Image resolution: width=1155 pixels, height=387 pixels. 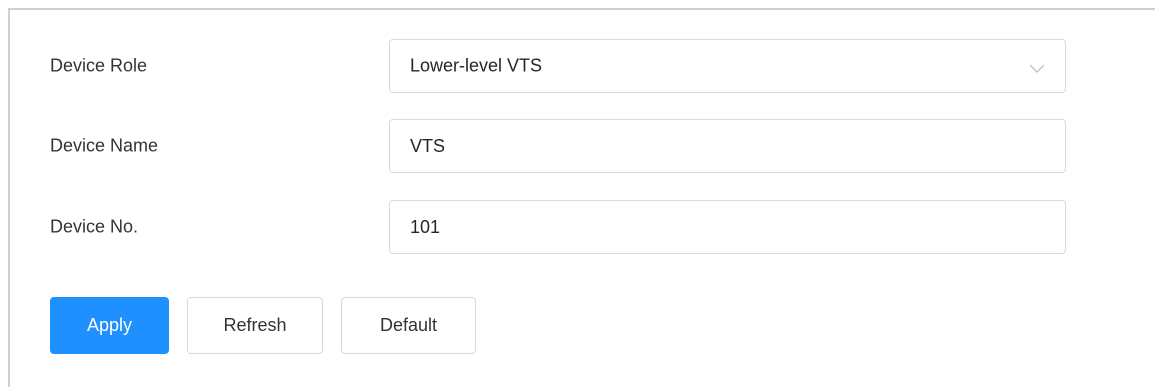 I want to click on device-no-field-wrapper, so click(x=727, y=227).